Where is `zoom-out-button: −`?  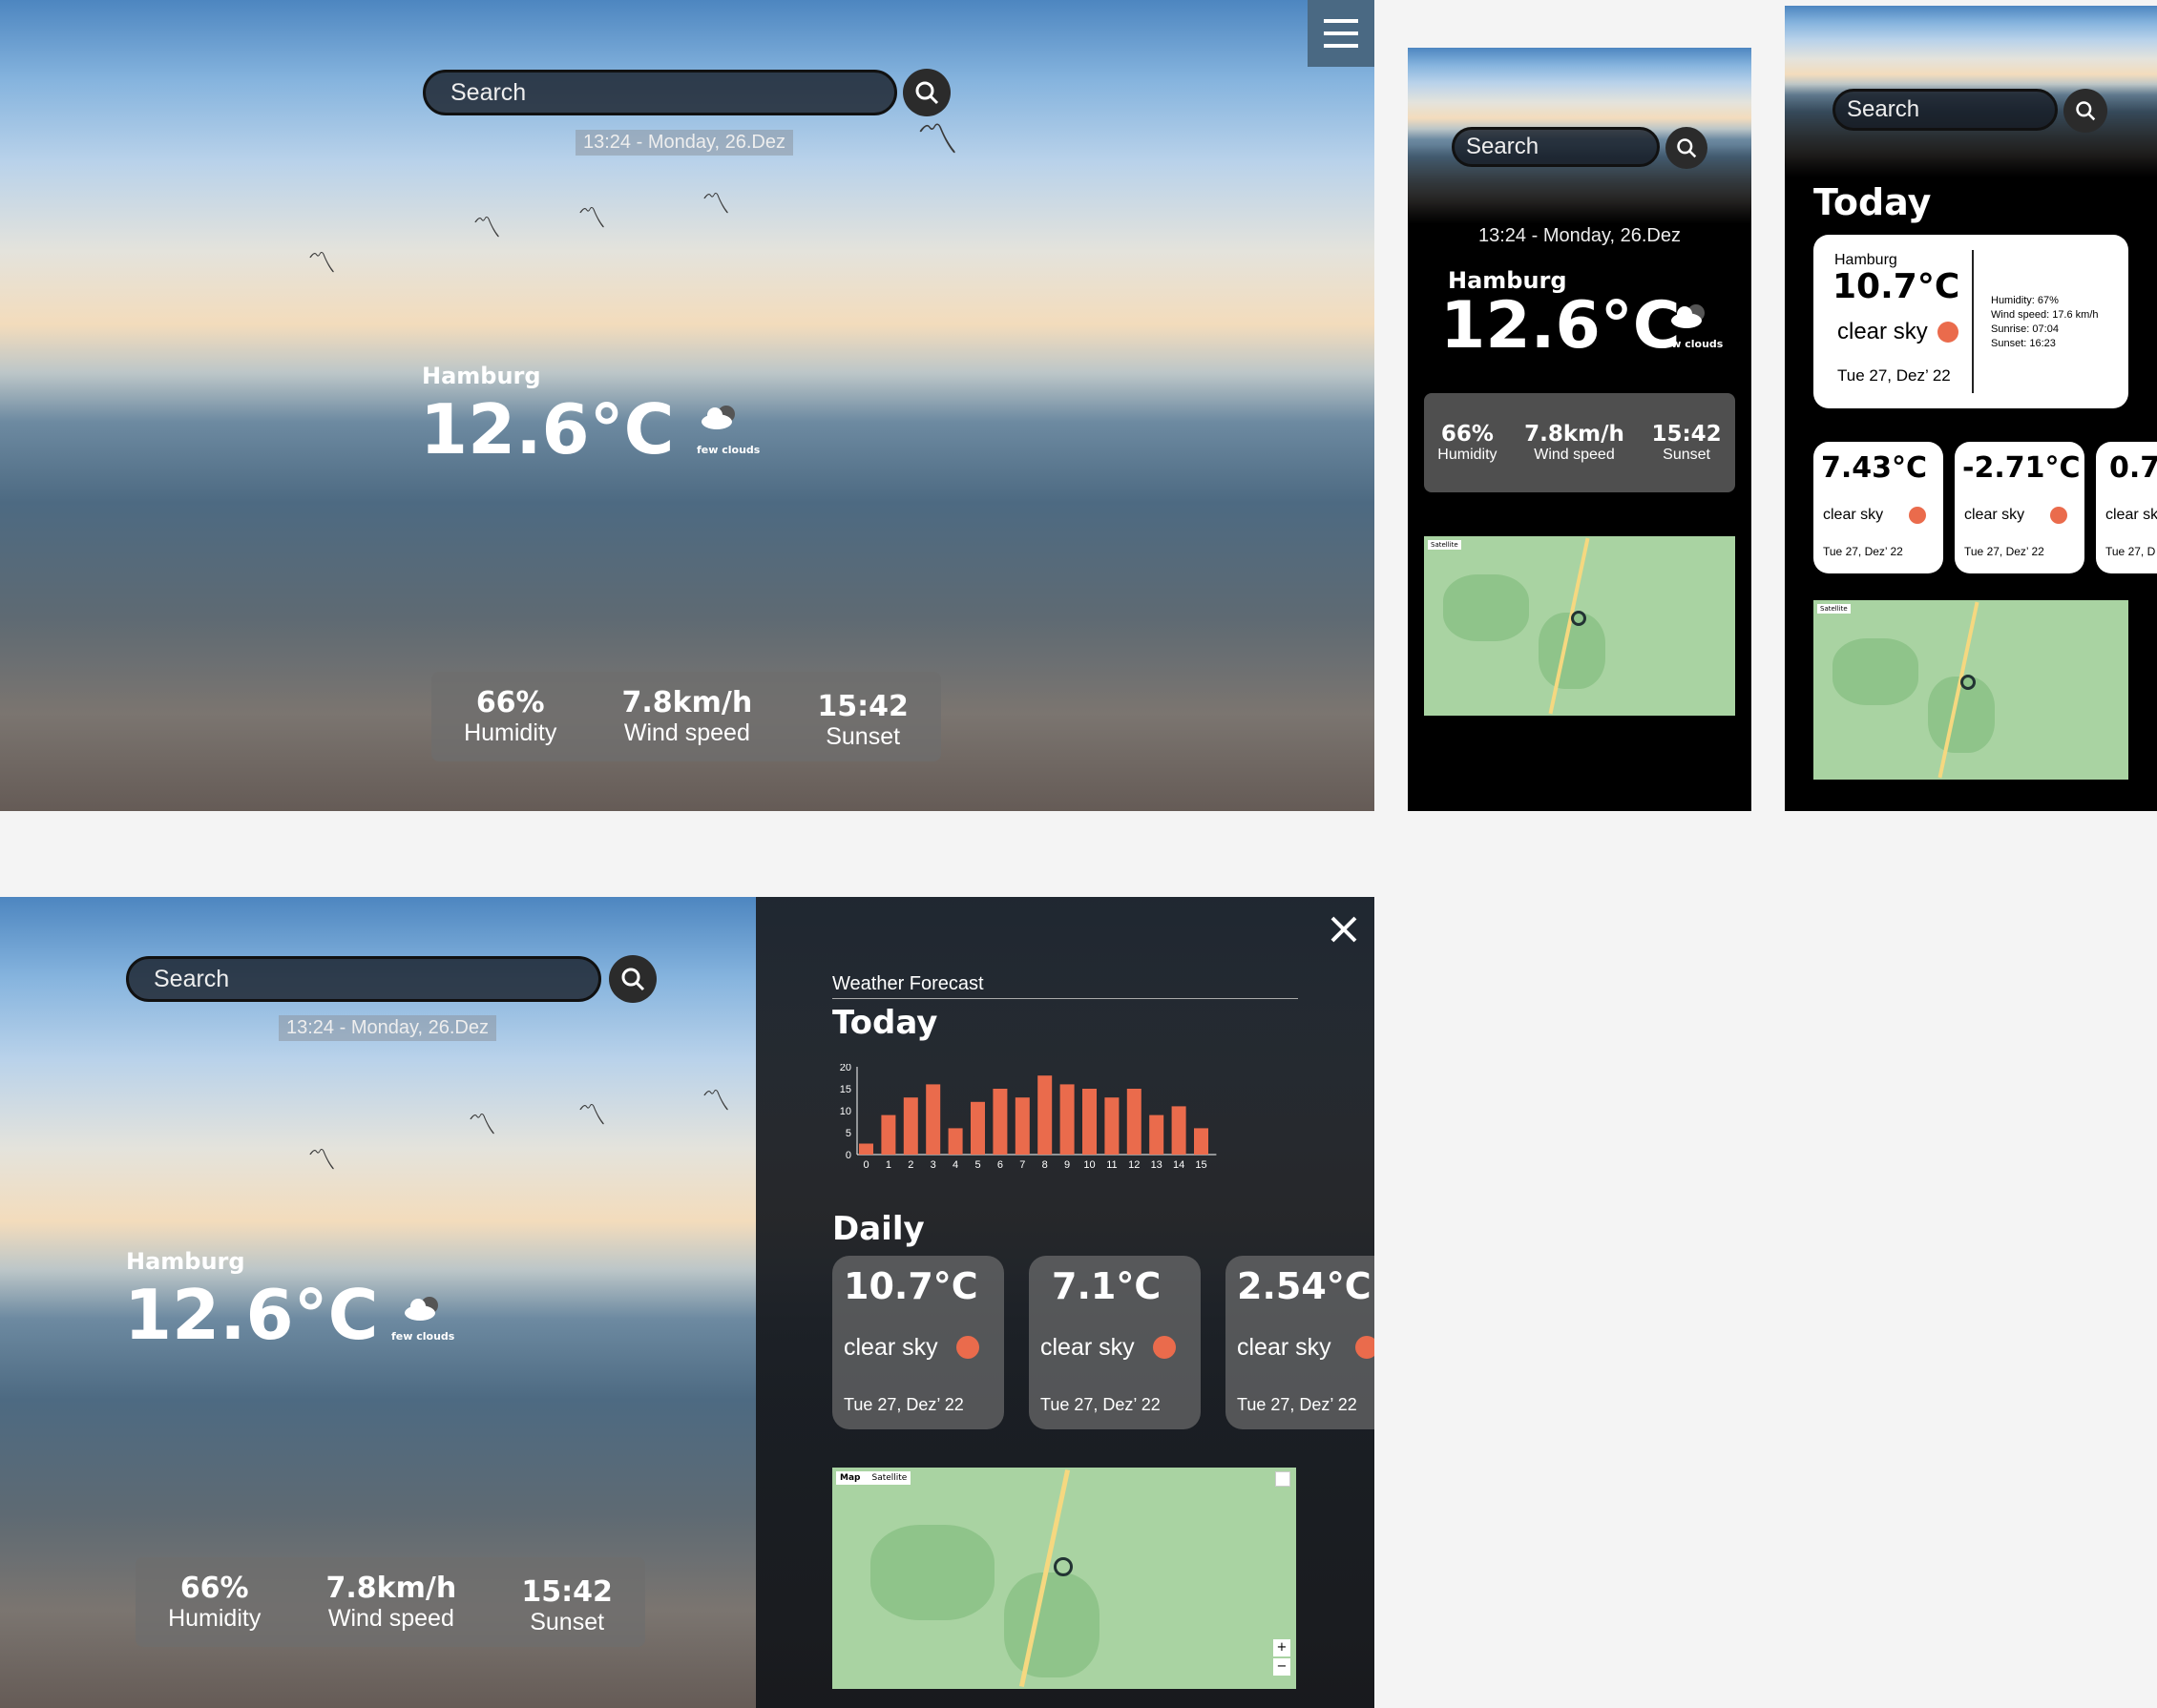
zoom-out-button: − is located at coordinates (1281, 1667).